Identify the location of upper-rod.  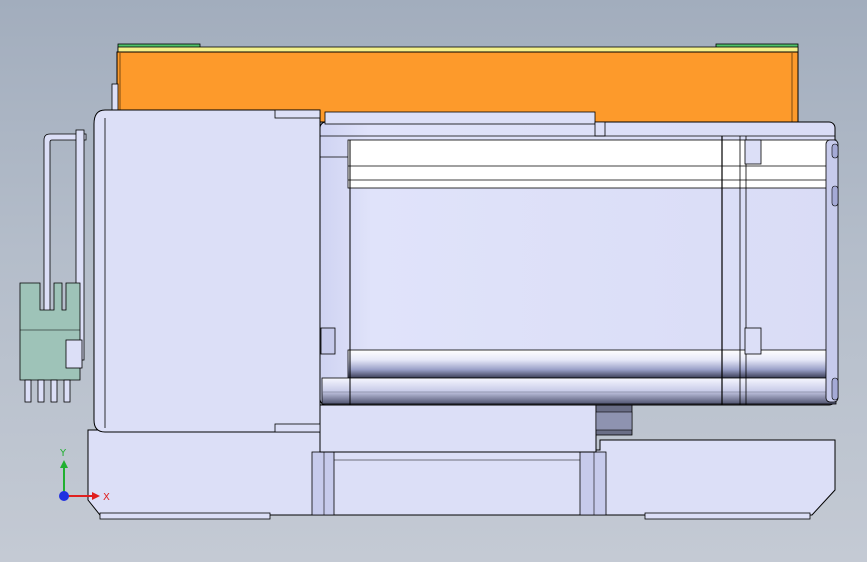
(592, 164).